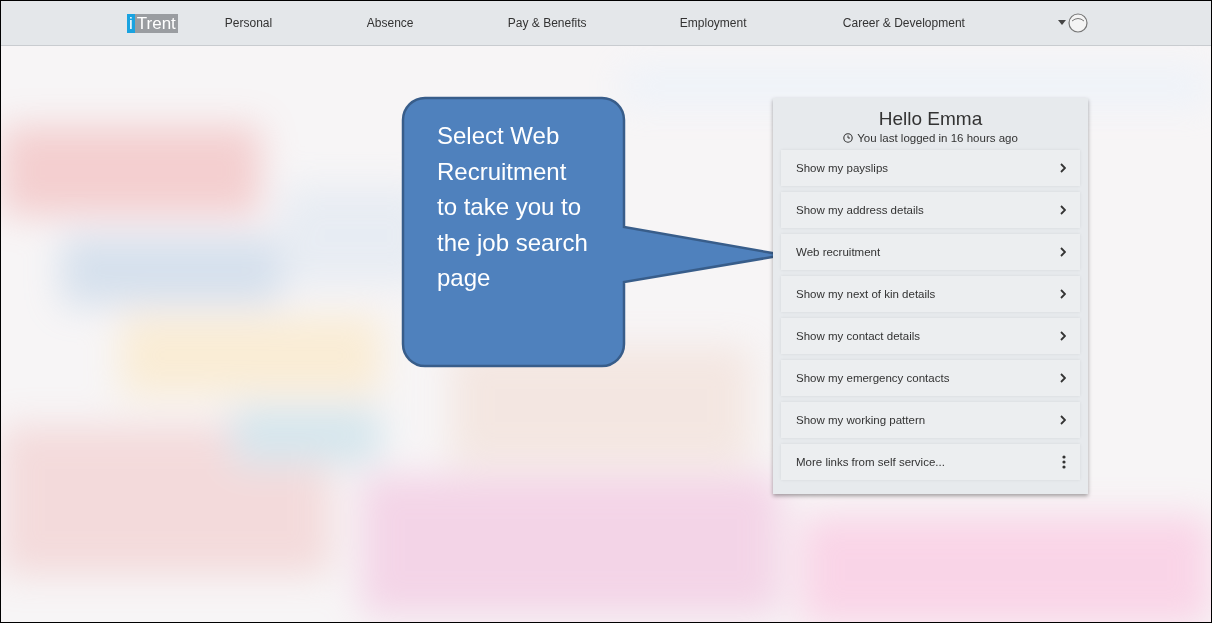 Image resolution: width=1212 pixels, height=623 pixels. Describe the element at coordinates (390, 23) in the screenshot. I see `nav-link: Absence` at that location.